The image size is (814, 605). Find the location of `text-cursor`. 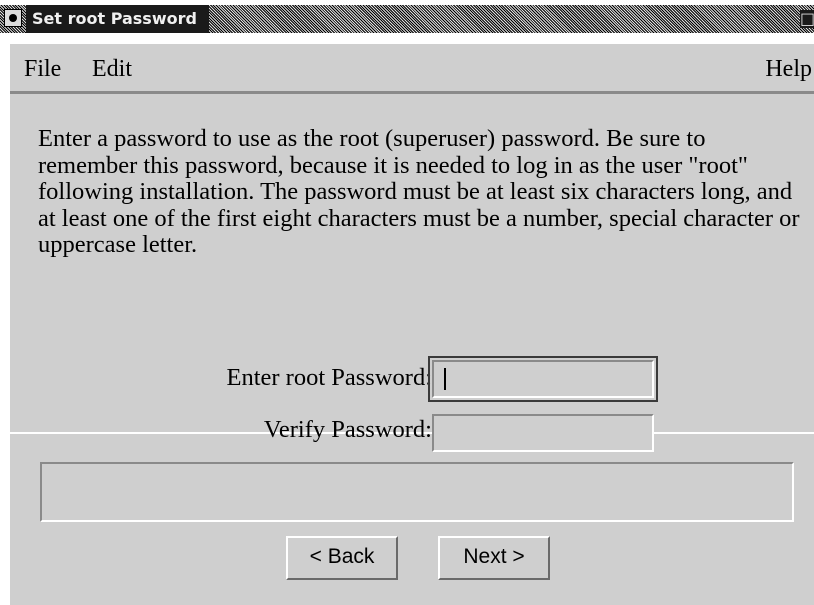

text-cursor is located at coordinates (445, 379).